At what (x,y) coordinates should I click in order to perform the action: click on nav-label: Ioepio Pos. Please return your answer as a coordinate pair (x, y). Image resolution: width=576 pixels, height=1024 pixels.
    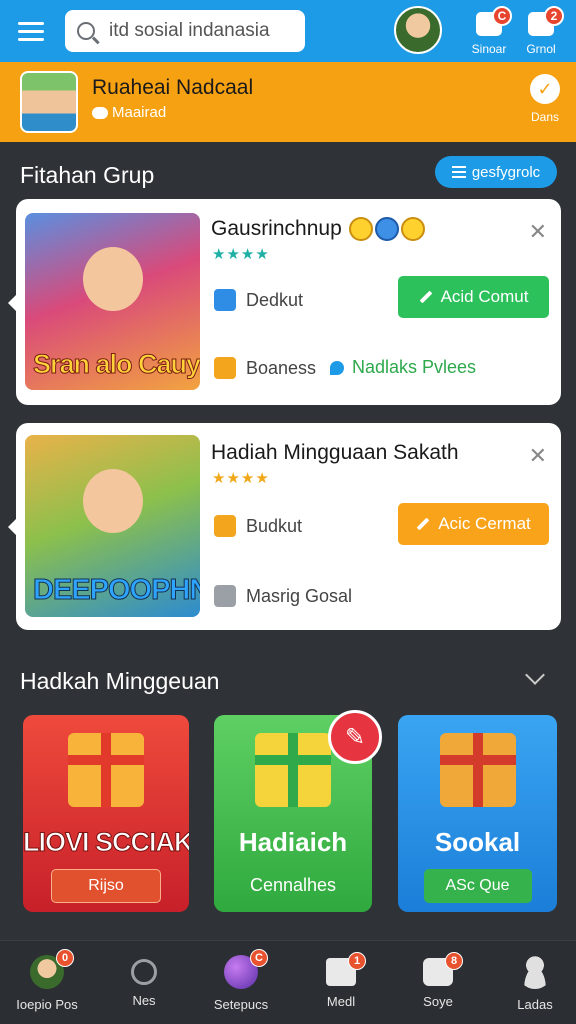
    Looking at the image, I should click on (47, 1004).